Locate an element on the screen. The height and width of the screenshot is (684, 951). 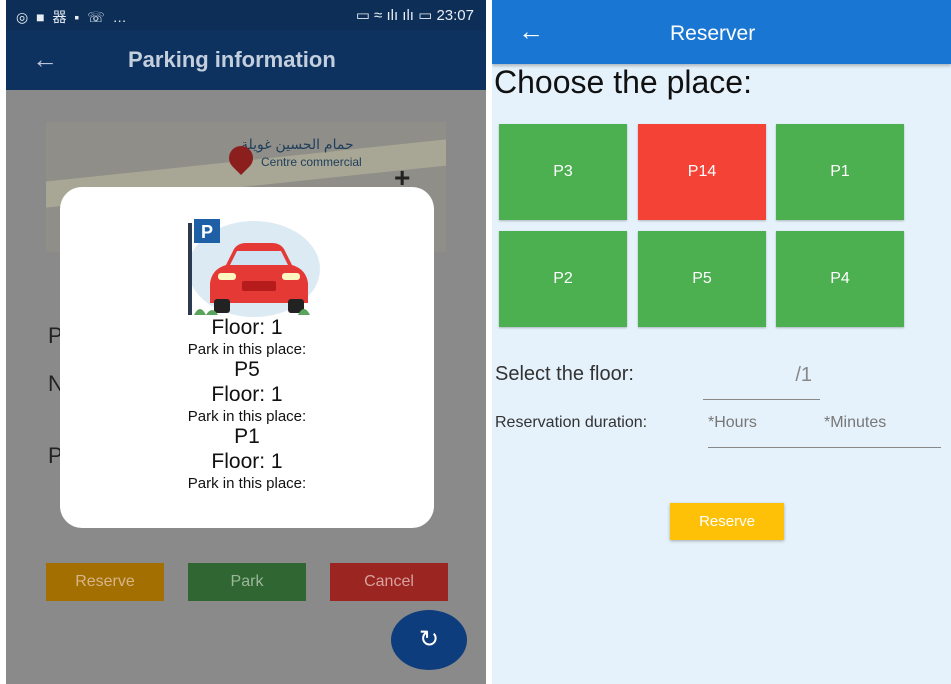
parking-slot-p5: P5 is located at coordinates (702, 279).